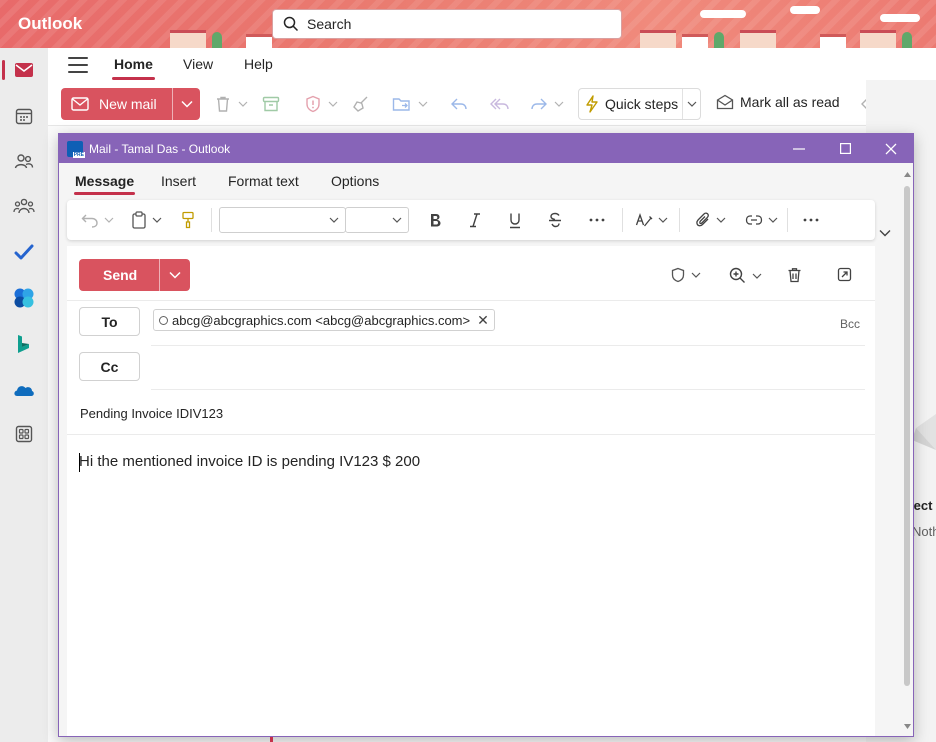 Image resolution: width=936 pixels, height=742 pixels. What do you see at coordinates (198, 64) in the screenshot?
I see `tab-view: View` at bounding box center [198, 64].